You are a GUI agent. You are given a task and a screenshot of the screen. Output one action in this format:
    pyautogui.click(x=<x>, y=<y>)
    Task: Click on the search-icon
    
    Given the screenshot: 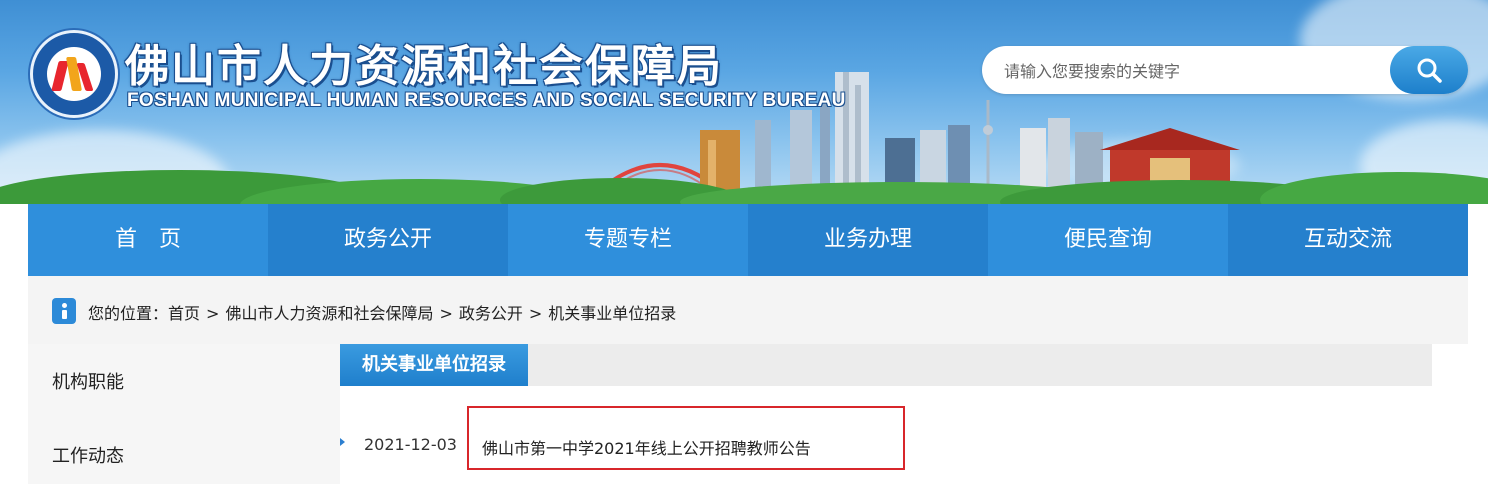 What is the action you would take?
    pyautogui.click(x=1429, y=70)
    